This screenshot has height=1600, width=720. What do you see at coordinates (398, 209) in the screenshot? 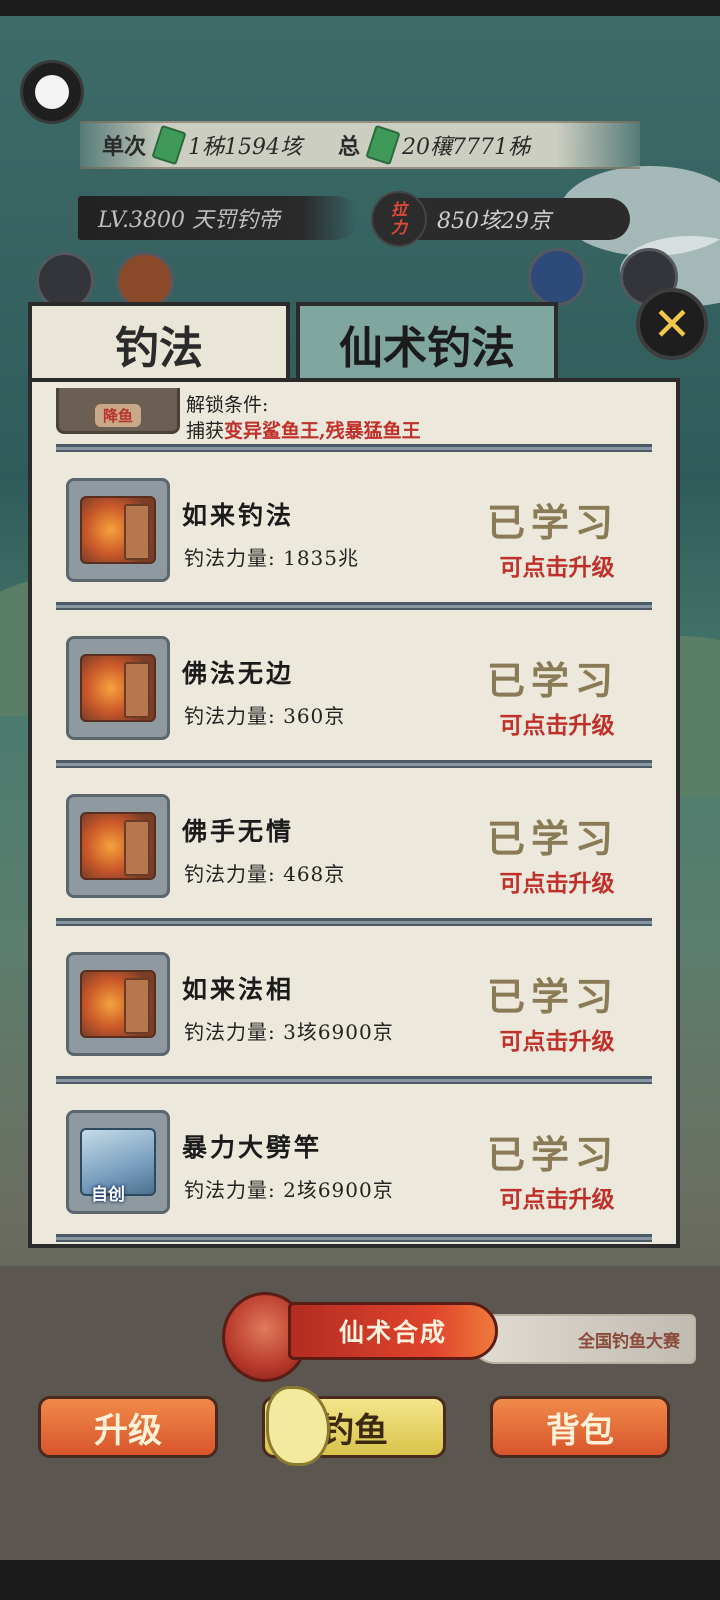
I see `pull-power-icon-top: 拉` at bounding box center [398, 209].